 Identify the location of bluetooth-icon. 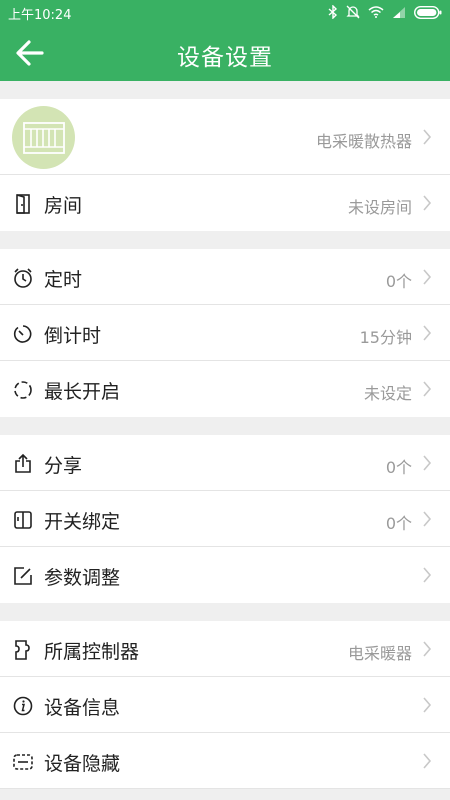
(333, 12).